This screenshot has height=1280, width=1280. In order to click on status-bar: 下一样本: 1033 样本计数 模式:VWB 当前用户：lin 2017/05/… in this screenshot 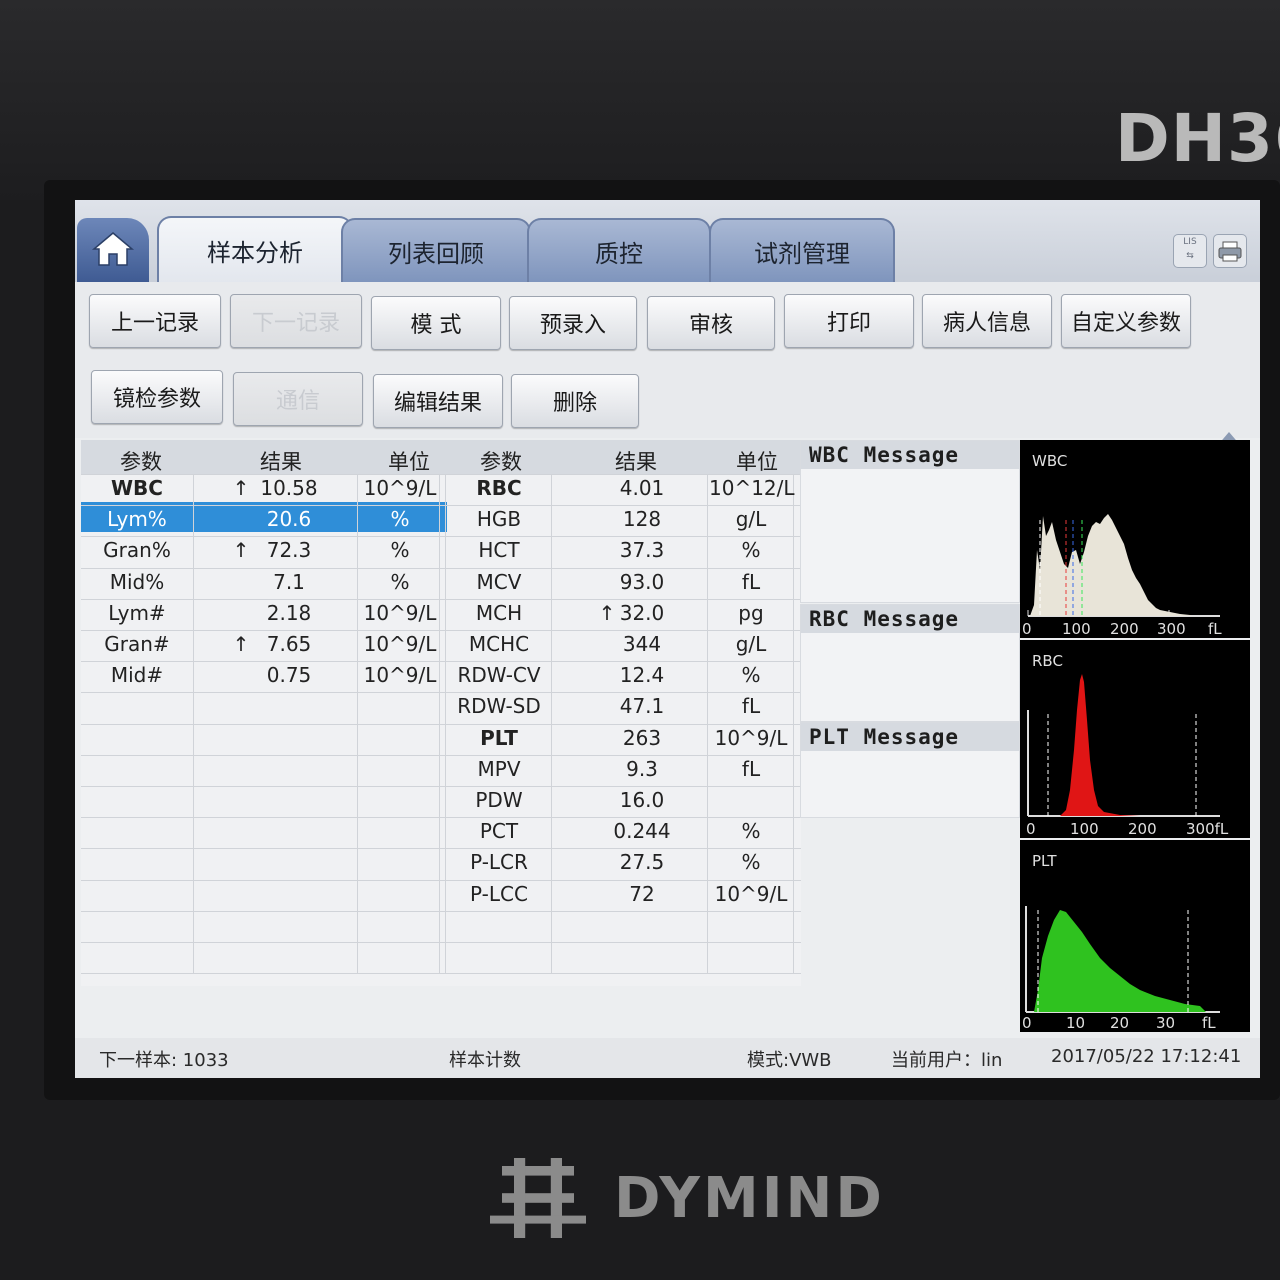, I will do `click(667, 1058)`.